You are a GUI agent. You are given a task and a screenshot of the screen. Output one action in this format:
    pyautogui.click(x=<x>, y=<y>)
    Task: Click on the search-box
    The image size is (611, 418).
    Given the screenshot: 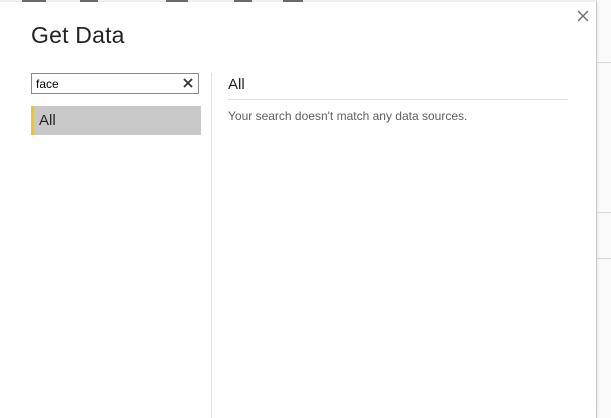 What is the action you would take?
    pyautogui.click(x=115, y=83)
    